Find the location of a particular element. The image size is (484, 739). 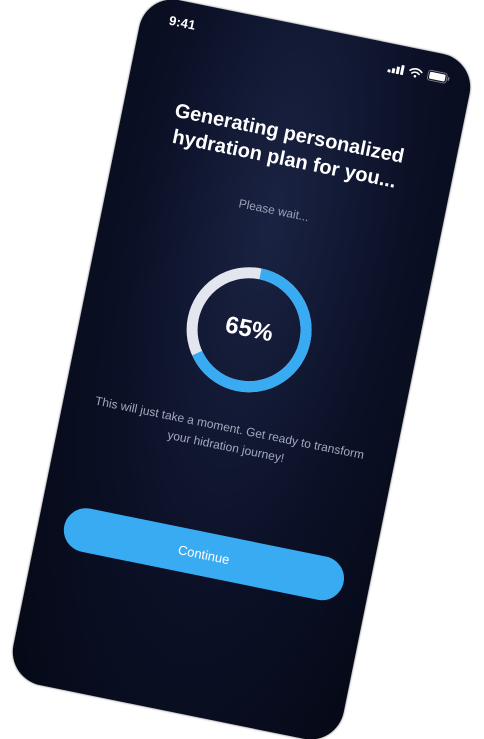

status-bar: 9:41 is located at coordinates (306, 52).